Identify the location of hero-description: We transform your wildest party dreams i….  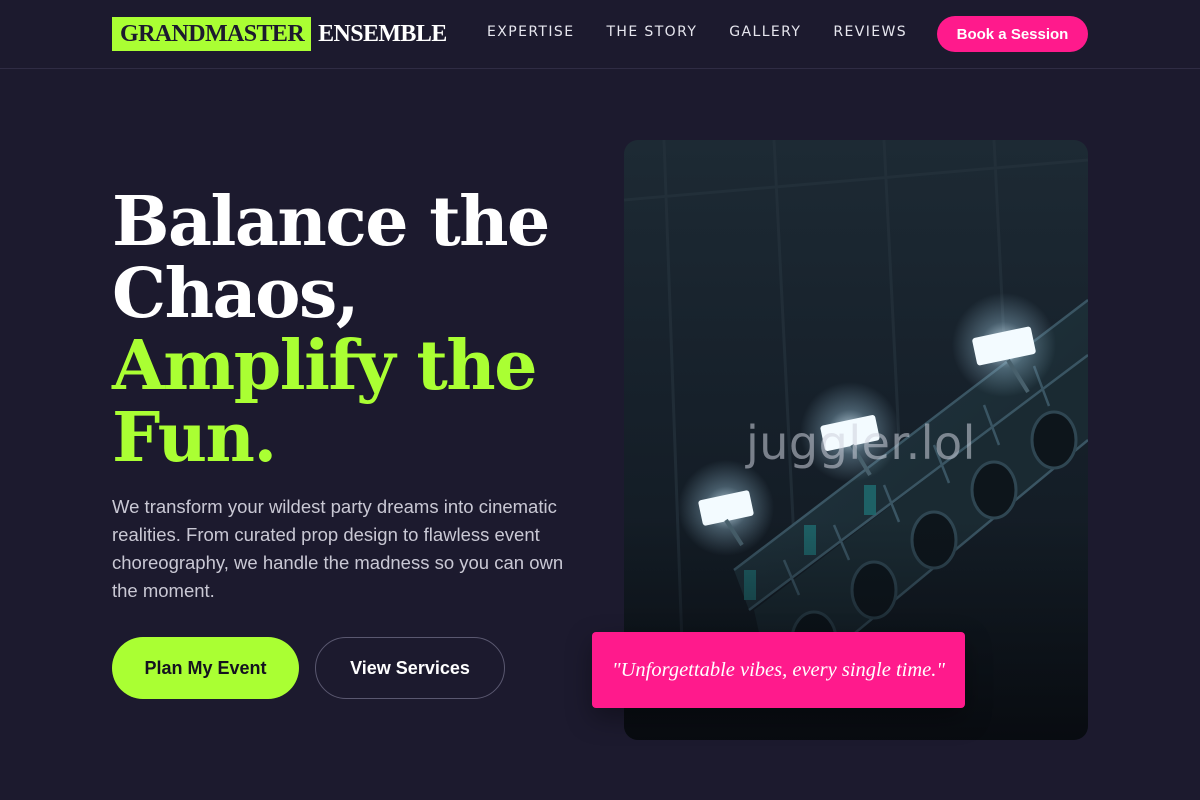
(338, 548).